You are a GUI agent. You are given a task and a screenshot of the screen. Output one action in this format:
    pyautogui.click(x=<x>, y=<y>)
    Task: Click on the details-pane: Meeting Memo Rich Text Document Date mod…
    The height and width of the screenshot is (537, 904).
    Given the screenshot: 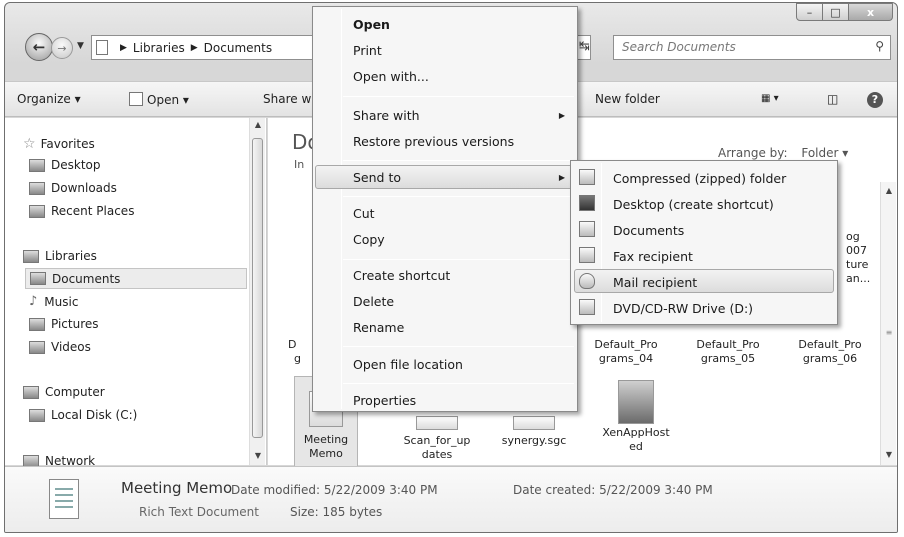 What is the action you would take?
    pyautogui.click(x=451, y=499)
    